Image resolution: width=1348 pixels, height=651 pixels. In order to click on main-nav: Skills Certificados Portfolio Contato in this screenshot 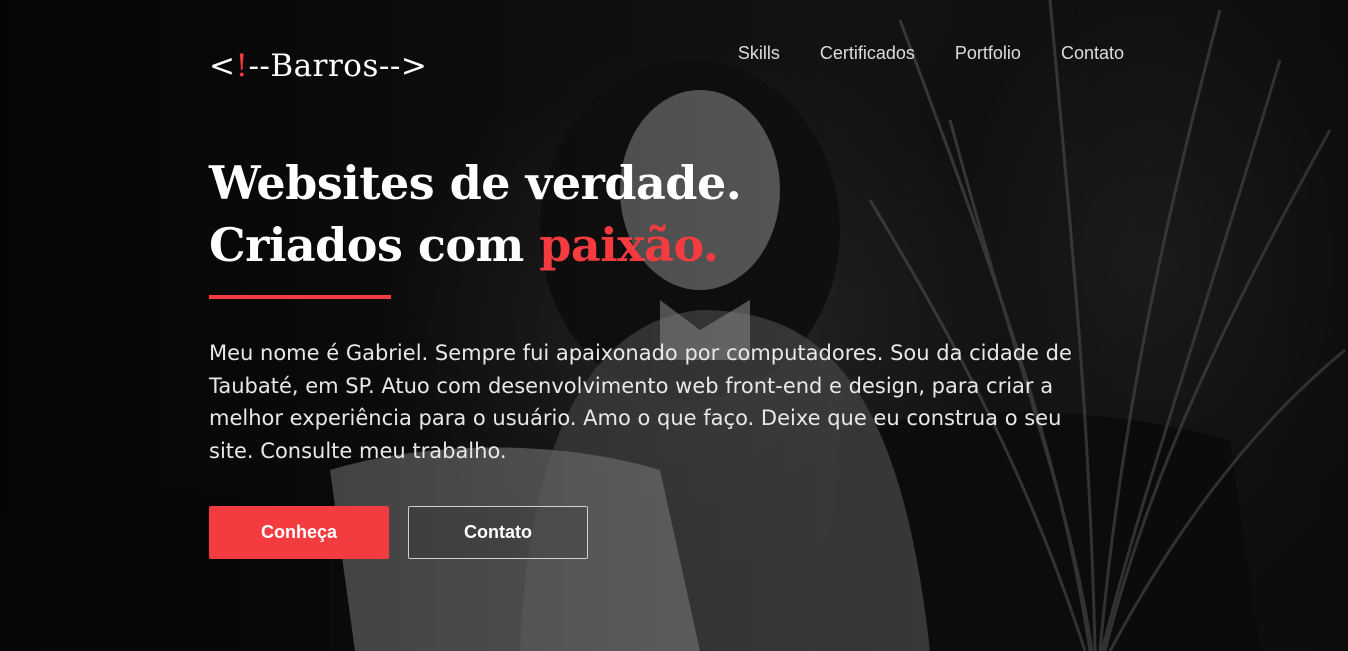, I will do `click(931, 53)`.